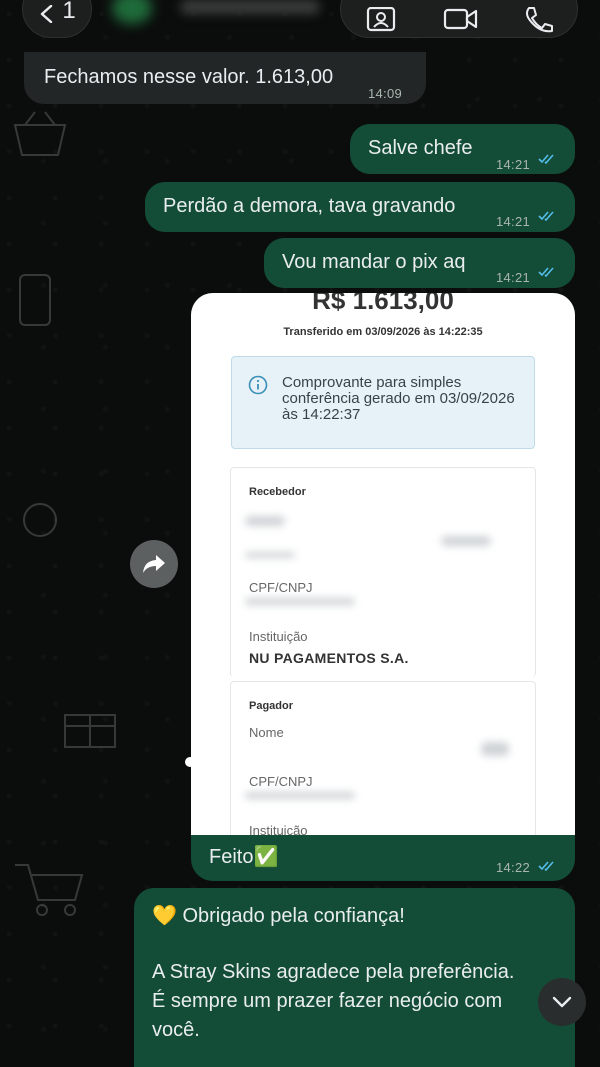 The height and width of the screenshot is (1067, 600). What do you see at coordinates (271, 706) in the screenshot?
I see `pagador-heading: Pagador` at bounding box center [271, 706].